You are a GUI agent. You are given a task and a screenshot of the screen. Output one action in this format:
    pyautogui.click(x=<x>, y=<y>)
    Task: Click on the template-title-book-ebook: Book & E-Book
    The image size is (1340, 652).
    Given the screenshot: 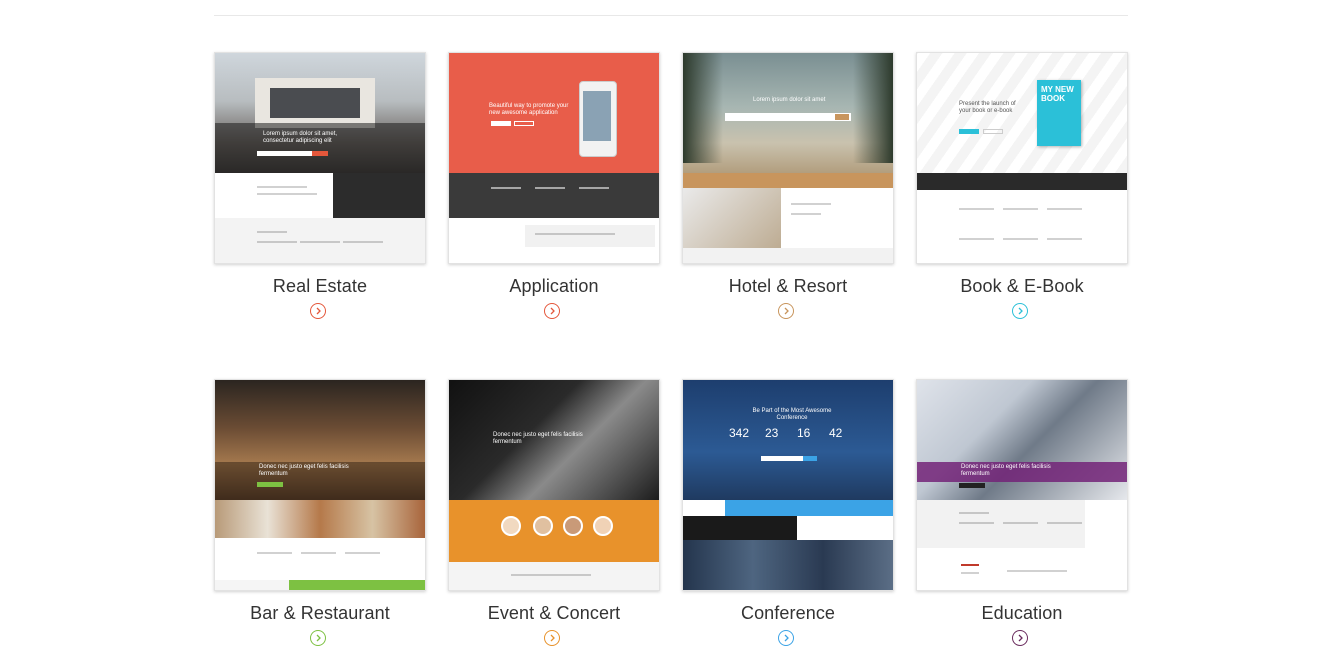 What is the action you would take?
    pyautogui.click(x=1022, y=286)
    